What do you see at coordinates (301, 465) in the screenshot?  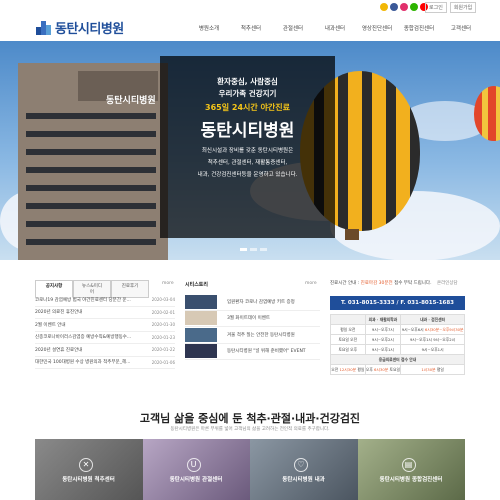 I see `stethoscope-icon: ♡` at bounding box center [301, 465].